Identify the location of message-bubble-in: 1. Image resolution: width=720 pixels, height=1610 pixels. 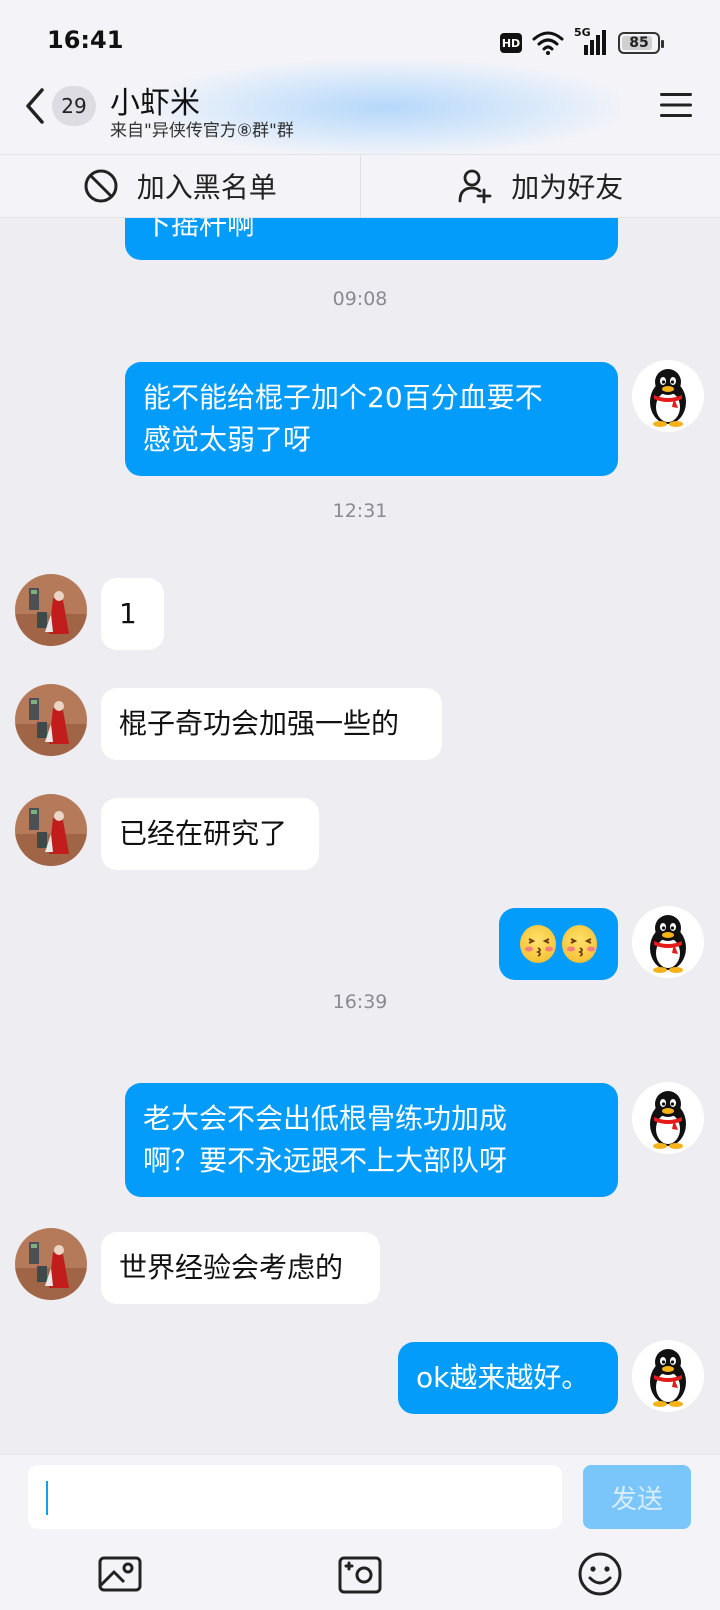
(132, 614).